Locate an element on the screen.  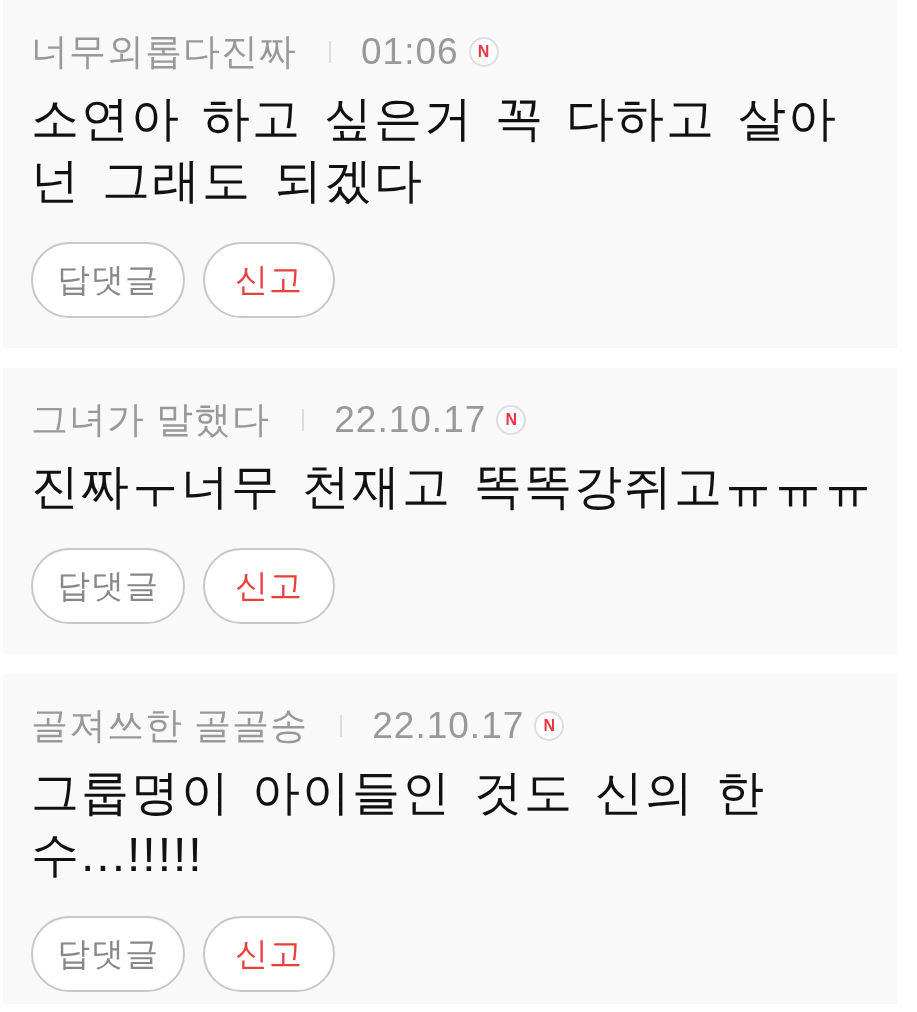
comment-text: 그룹명이 아이들인 것도 신의 한 수...!!!!! is located at coordinates (399, 824).